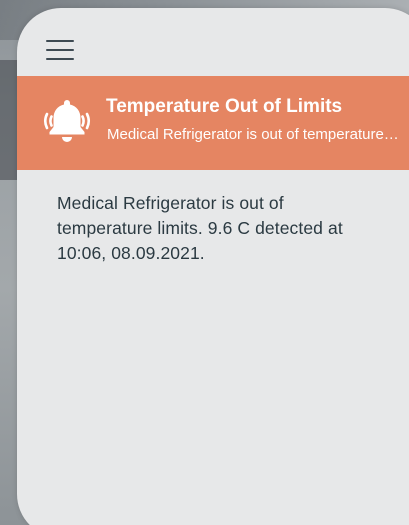 The width and height of the screenshot is (409, 525). Describe the element at coordinates (9, 120) in the screenshot. I see `background-blur-left` at that location.